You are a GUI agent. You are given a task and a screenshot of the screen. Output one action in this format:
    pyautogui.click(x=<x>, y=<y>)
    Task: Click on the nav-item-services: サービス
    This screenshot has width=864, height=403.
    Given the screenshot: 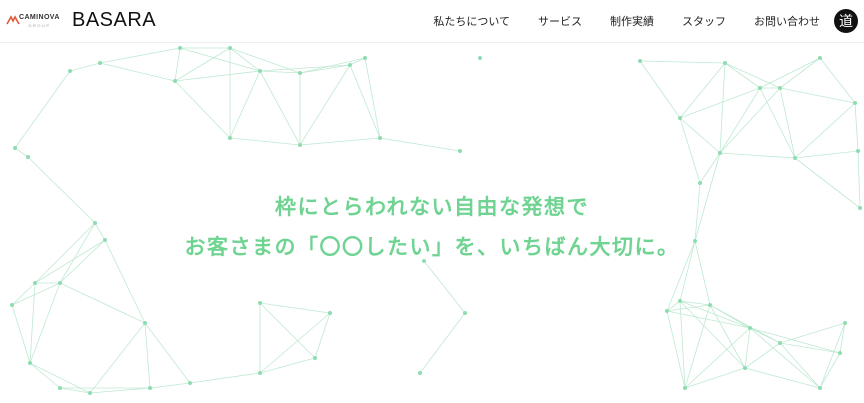 What is the action you would take?
    pyautogui.click(x=560, y=21)
    